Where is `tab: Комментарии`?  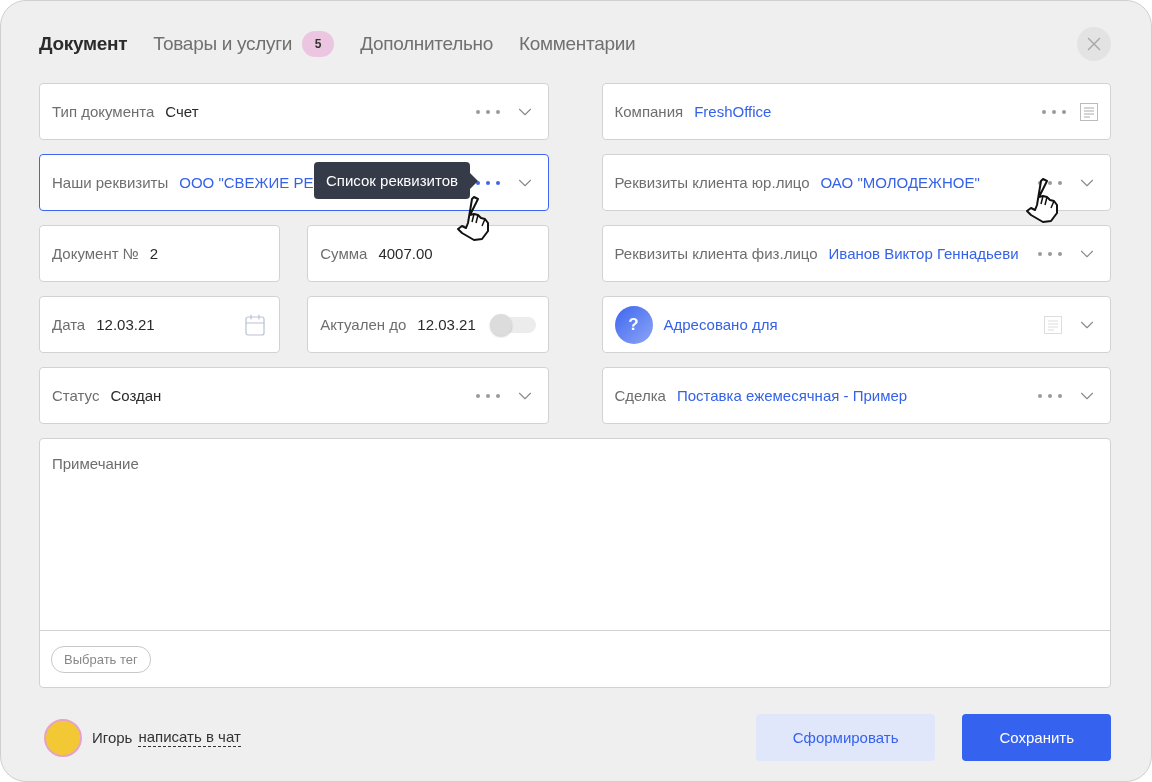 tab: Комментарии is located at coordinates (577, 44).